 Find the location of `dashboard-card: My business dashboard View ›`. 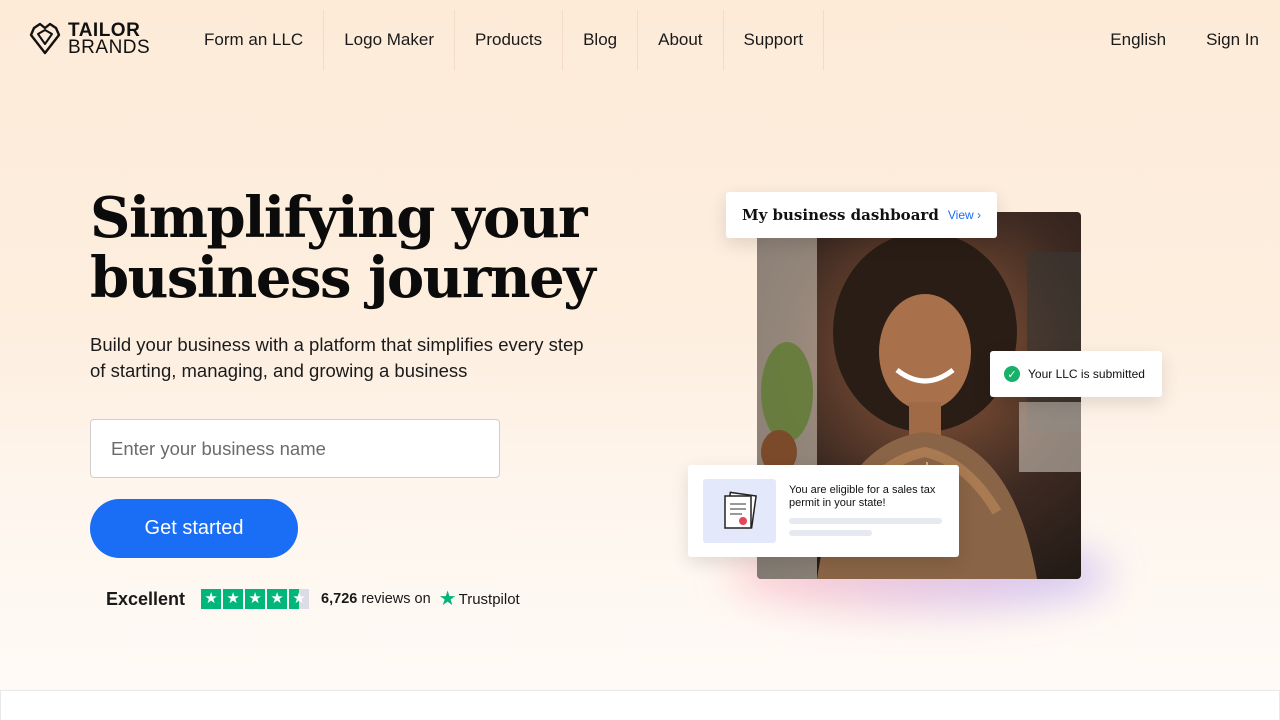

dashboard-card: My business dashboard View › is located at coordinates (861, 215).